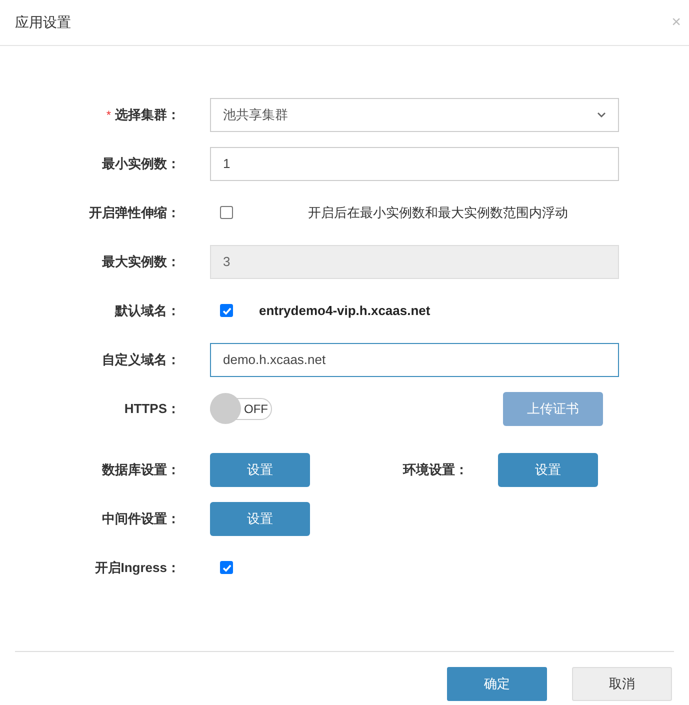 The width and height of the screenshot is (689, 705). I want to click on field-label: 选择集群：, so click(147, 115).